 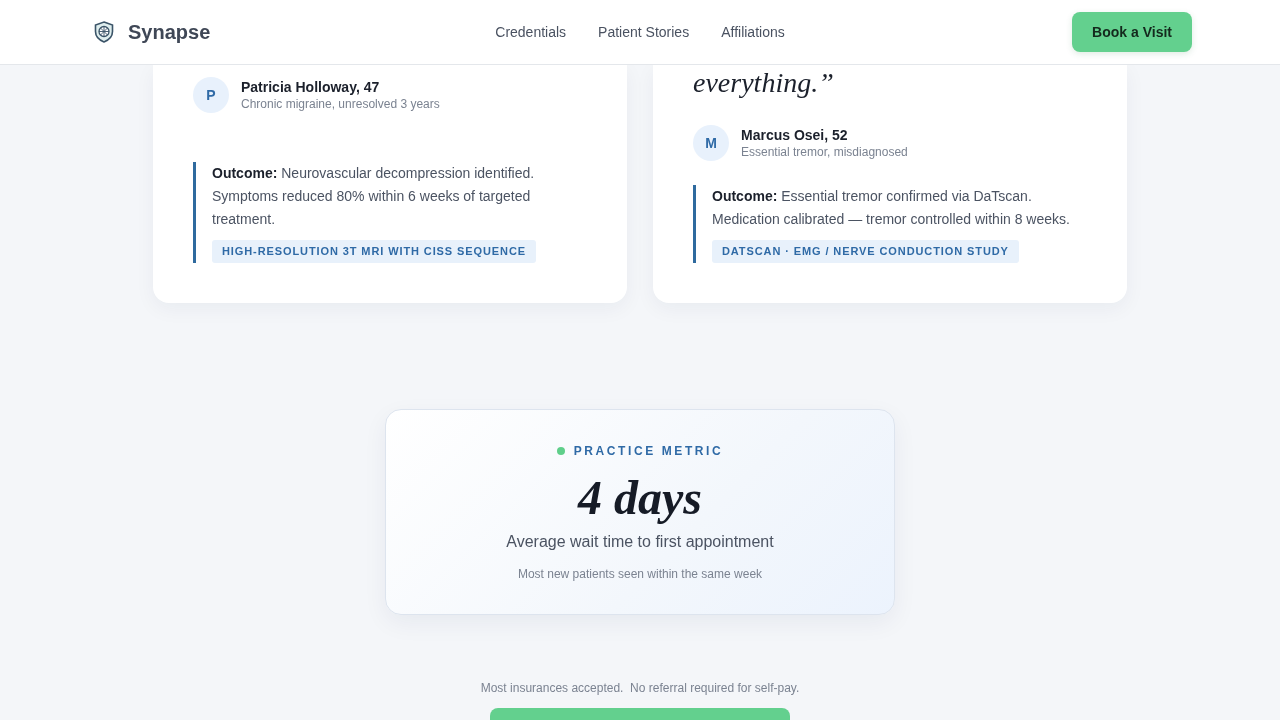 What do you see at coordinates (311, 87) in the screenshot?
I see `patient-name: Patricia Holloway, 47` at bounding box center [311, 87].